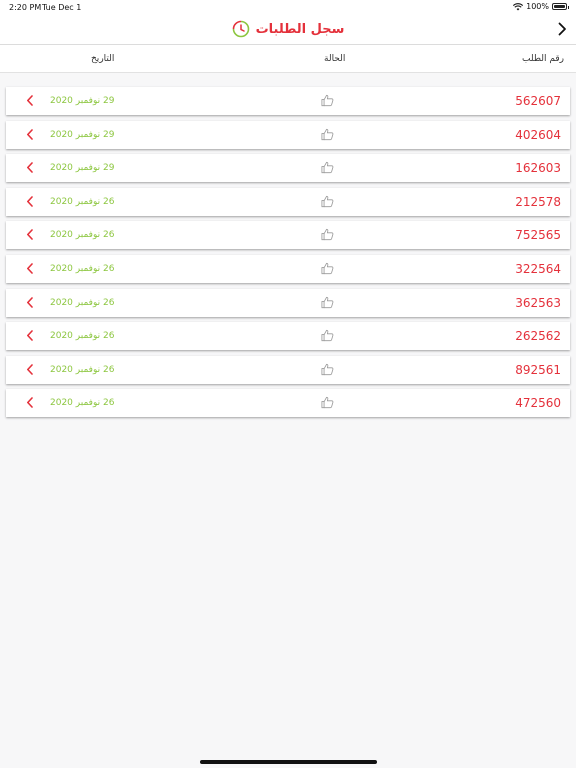  Describe the element at coordinates (538, 201) in the screenshot. I see `order-number: 212578` at that location.